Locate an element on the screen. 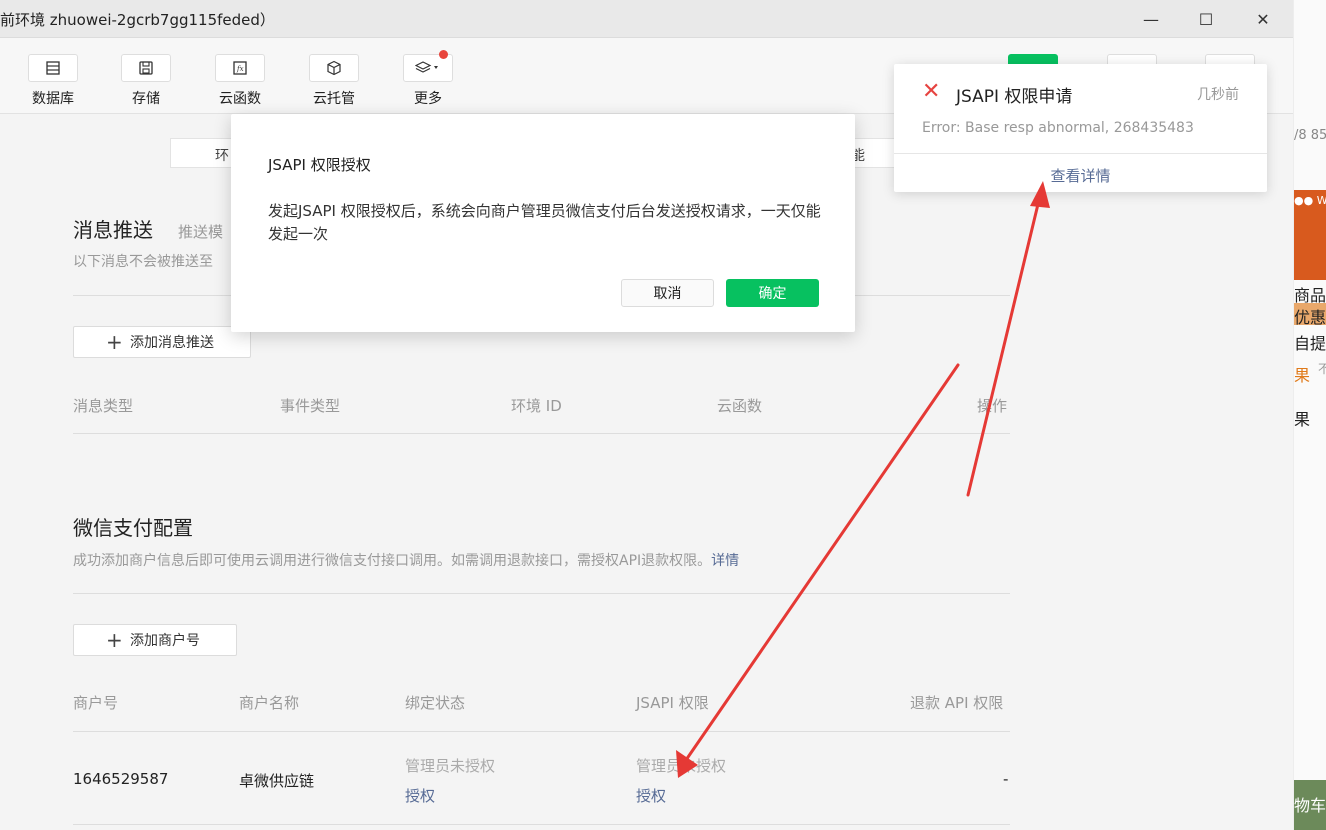 The image size is (1326, 830). message-push-desc: 以下消息不会被推送至 is located at coordinates (143, 262).